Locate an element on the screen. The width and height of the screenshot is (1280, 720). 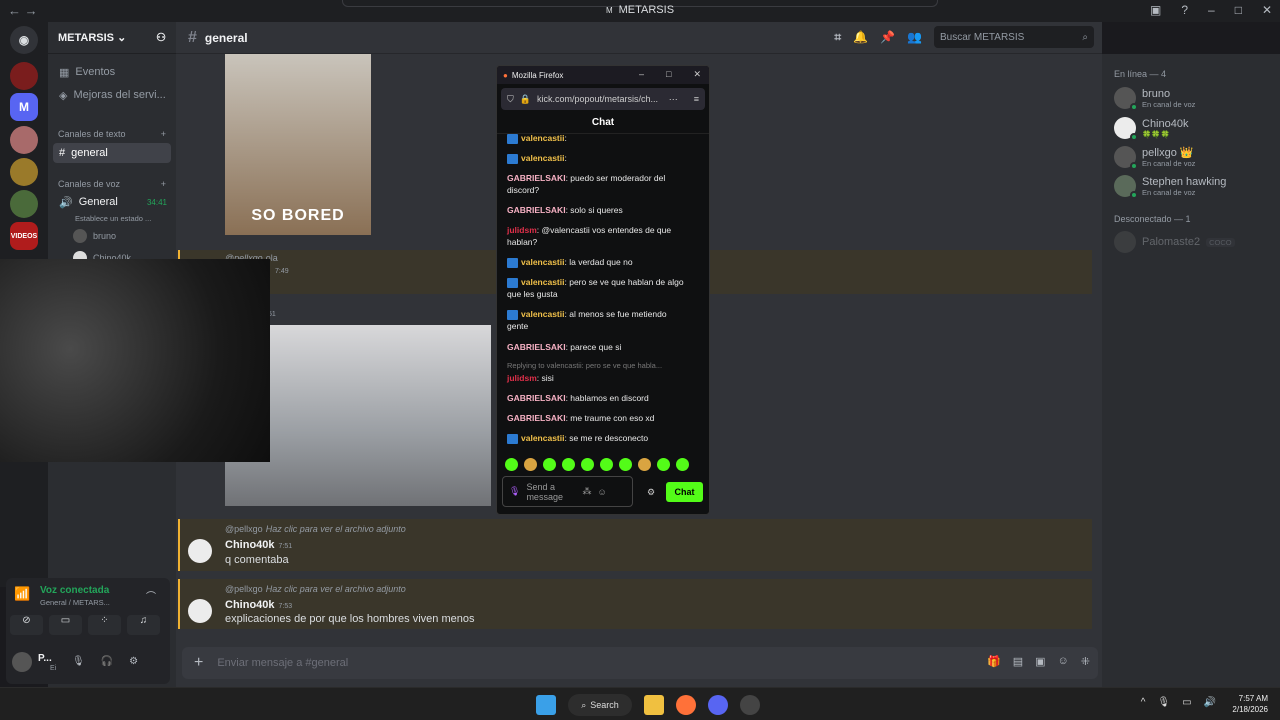
activities-button: ⁘ is located at coordinates (104, 625).